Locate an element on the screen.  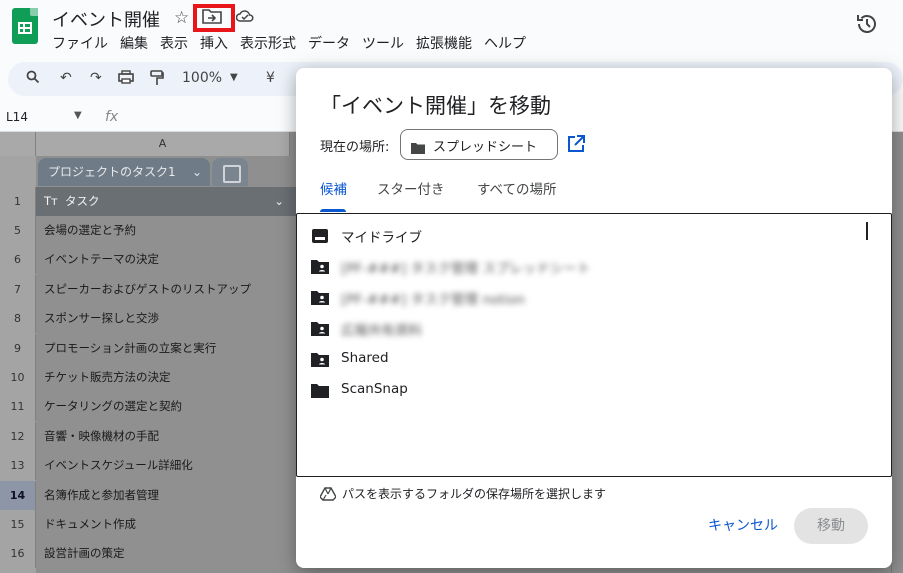
row-number: 13 is located at coordinates (18, 466).